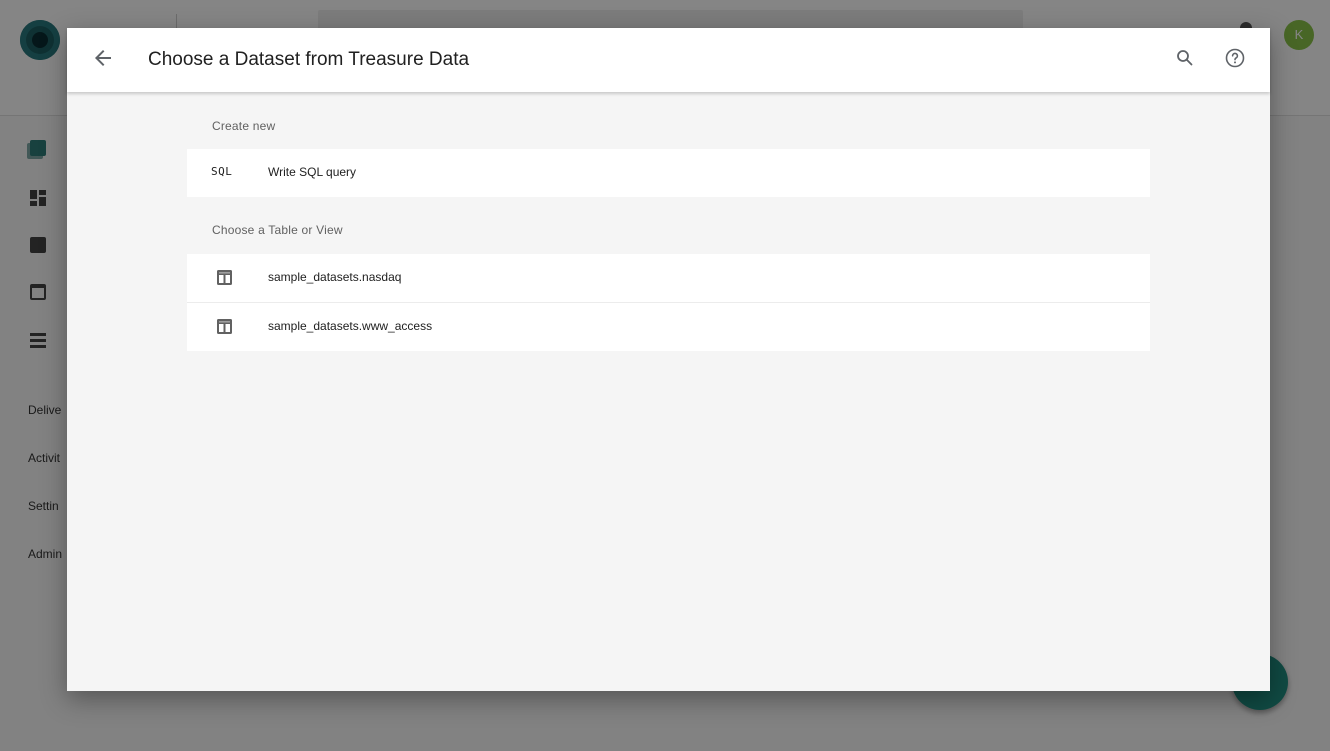 This screenshot has width=1330, height=751. What do you see at coordinates (309, 59) in the screenshot?
I see `dialog-title: Choose a Dataset from Treasure Data` at bounding box center [309, 59].